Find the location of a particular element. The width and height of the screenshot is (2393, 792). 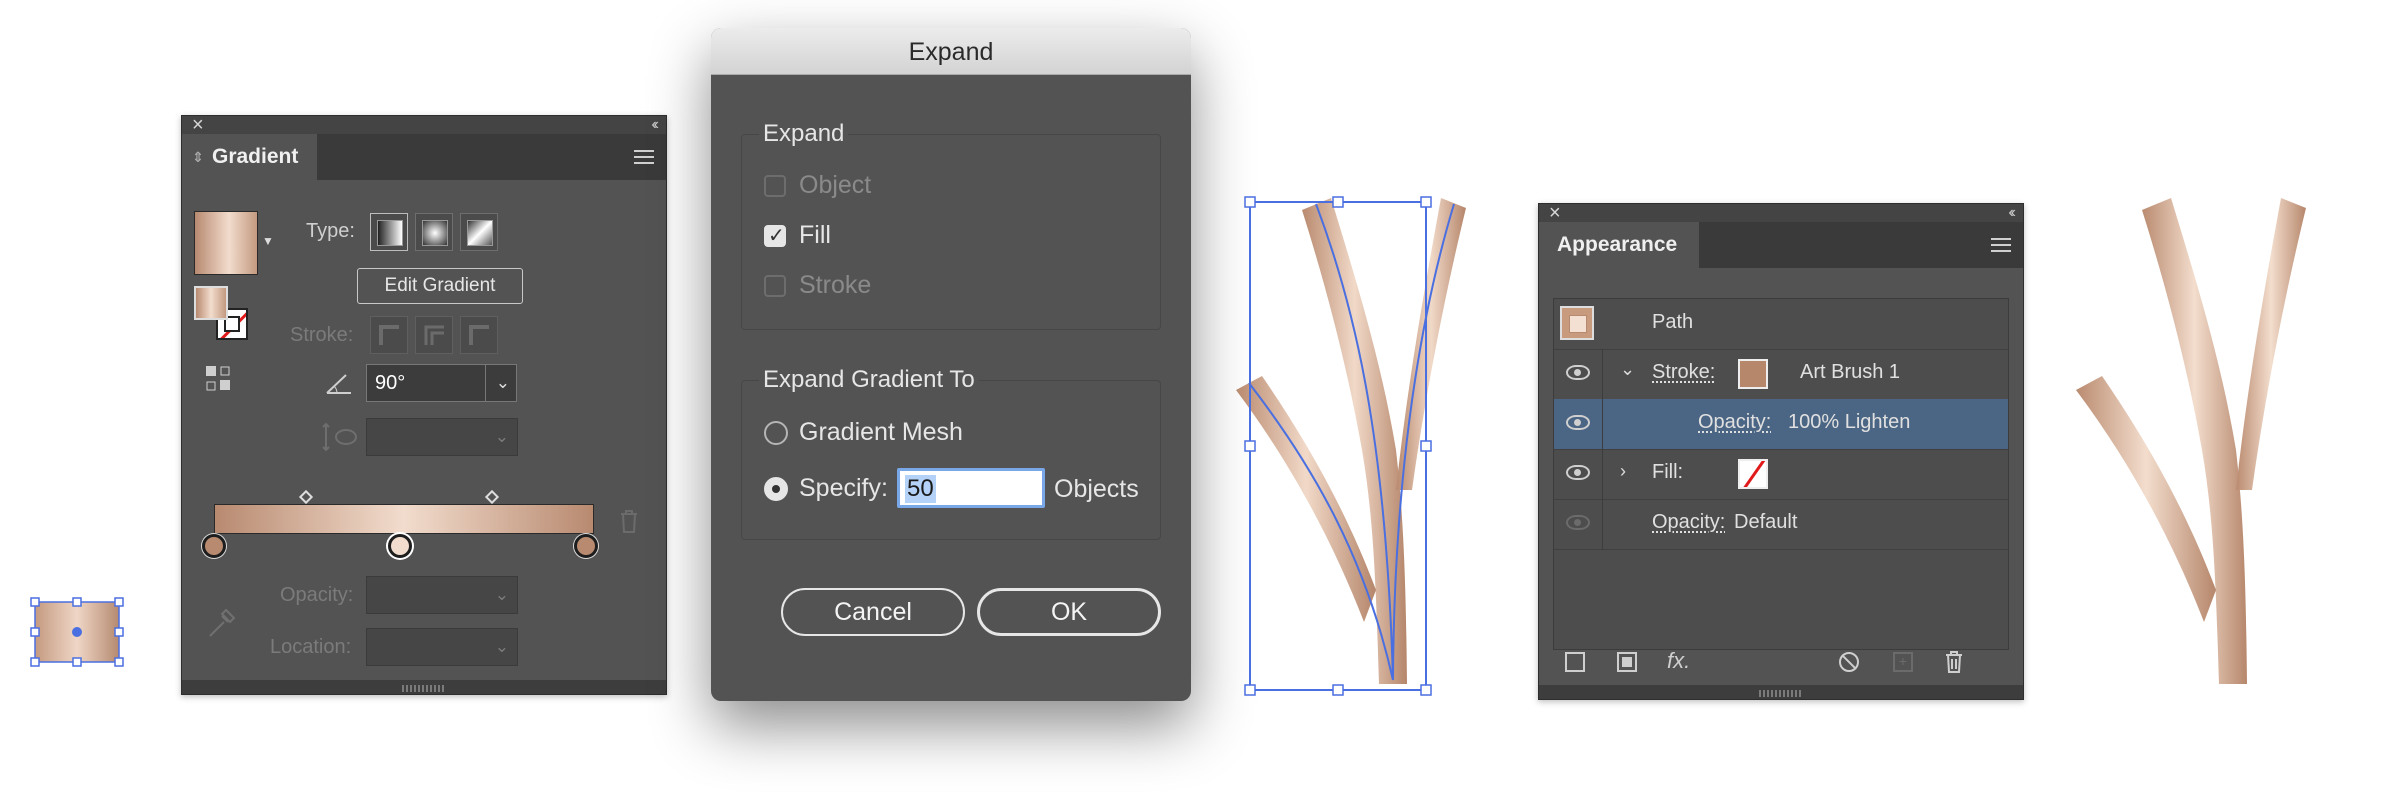

gradient-rectangle-selected is located at coordinates (77, 632).